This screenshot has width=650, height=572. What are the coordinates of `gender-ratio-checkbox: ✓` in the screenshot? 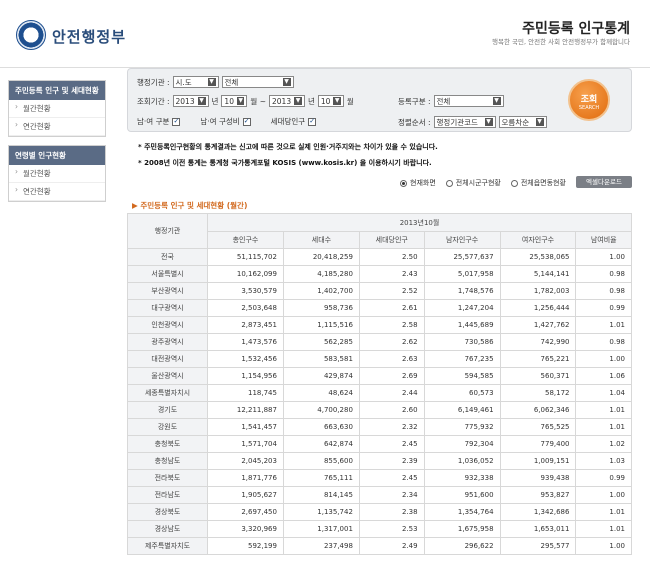 It's located at (246, 121).